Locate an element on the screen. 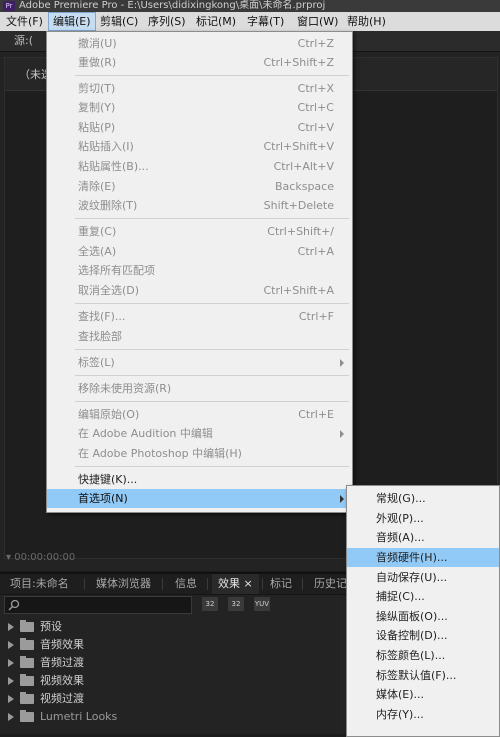 This screenshot has width=500, height=737. accelerated-effects-button: 32 is located at coordinates (210, 604).